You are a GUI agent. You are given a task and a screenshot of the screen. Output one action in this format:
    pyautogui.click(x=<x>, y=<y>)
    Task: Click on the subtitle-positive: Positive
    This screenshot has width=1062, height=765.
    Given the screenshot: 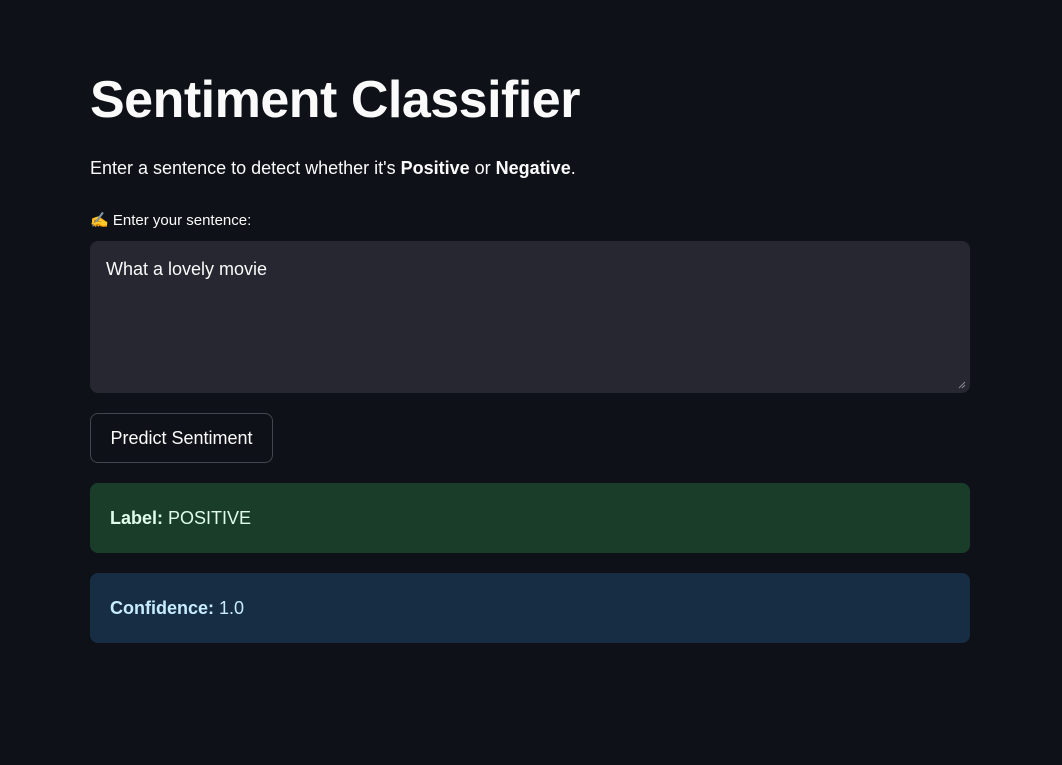 What is the action you would take?
    pyautogui.click(x=435, y=168)
    